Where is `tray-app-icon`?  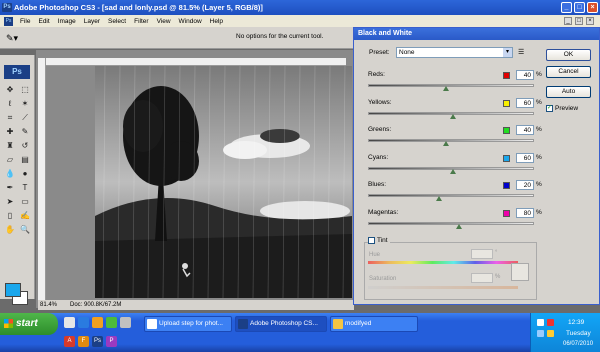
tray-app-icon is located at coordinates (550, 333).